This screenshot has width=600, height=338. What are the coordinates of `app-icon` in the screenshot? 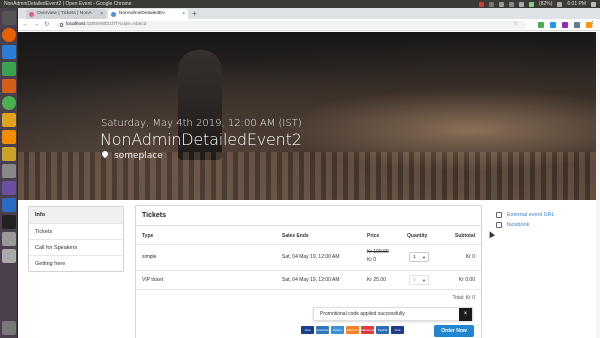 It's located at (9, 188).